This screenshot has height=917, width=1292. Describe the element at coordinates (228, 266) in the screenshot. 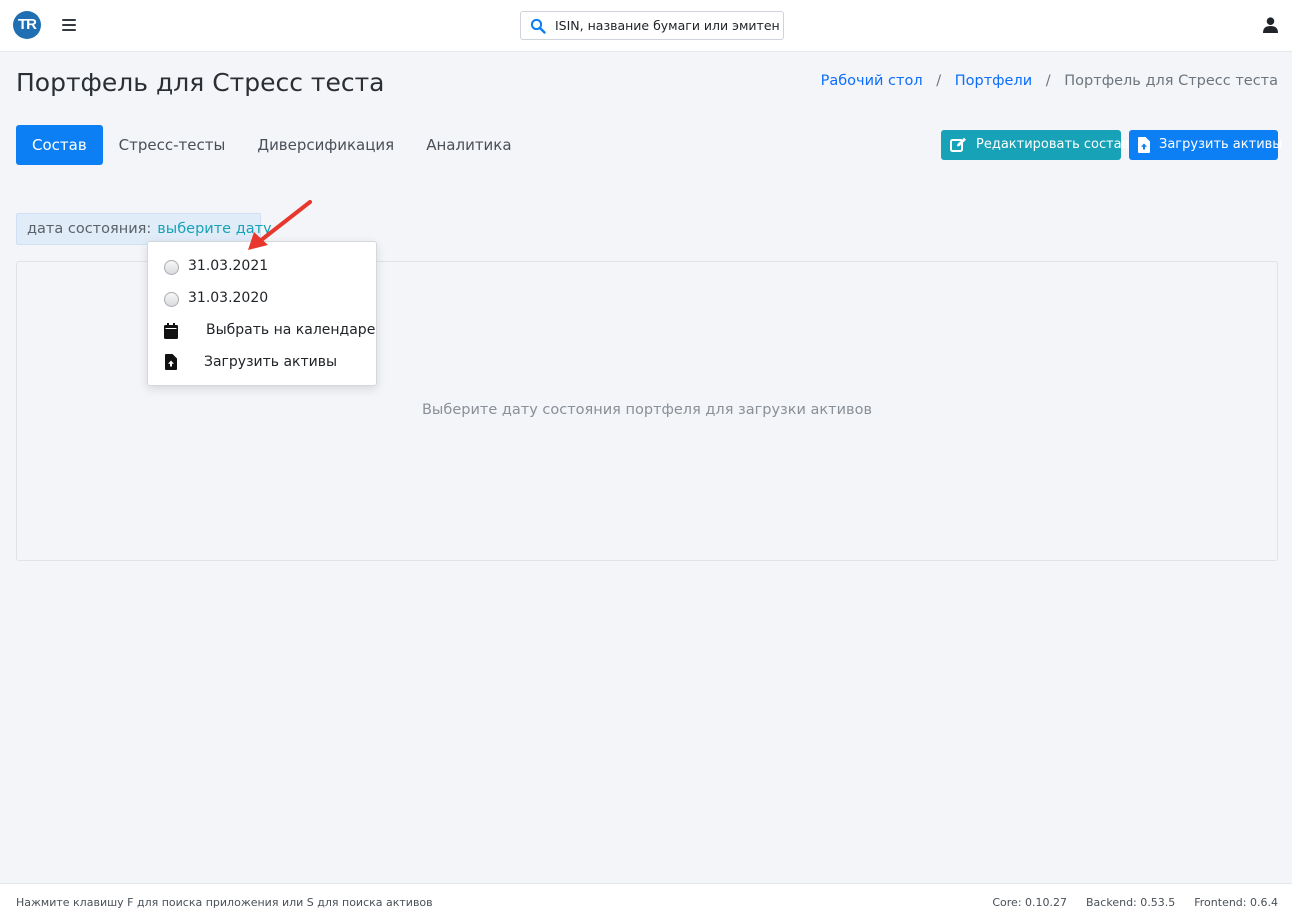

I see `date-option-label: 31.03.2021` at that location.